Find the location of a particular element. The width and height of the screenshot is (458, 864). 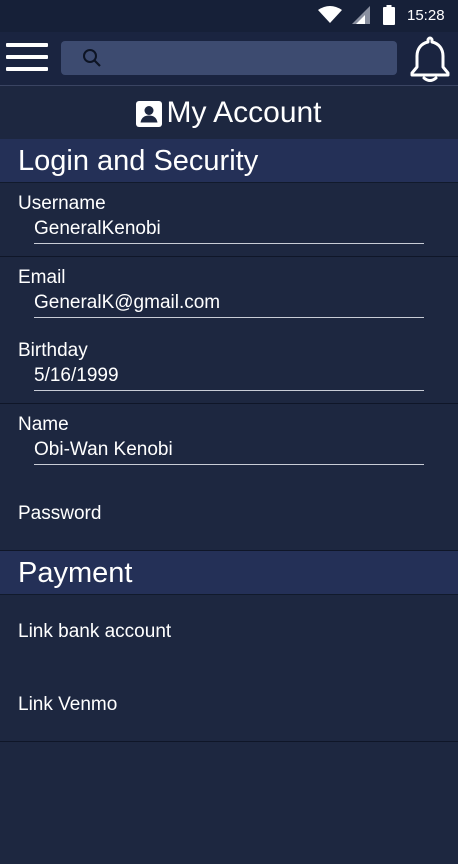

search-bar is located at coordinates (229, 58).